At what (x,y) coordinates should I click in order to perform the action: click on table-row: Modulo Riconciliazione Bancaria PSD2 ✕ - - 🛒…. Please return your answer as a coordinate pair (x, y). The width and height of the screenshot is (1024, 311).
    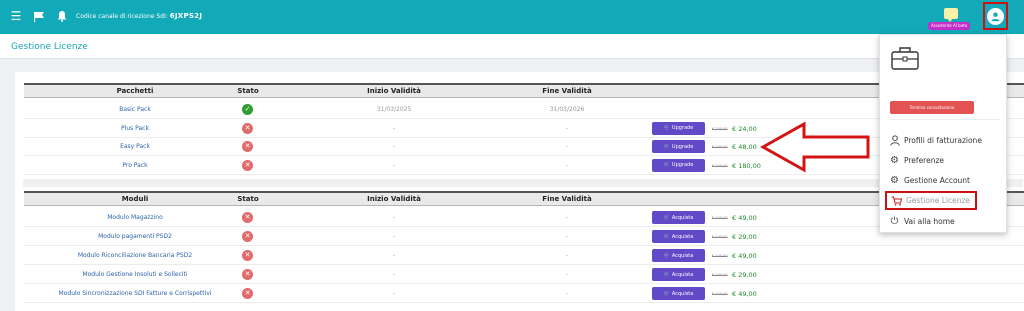
    Looking at the image, I should click on (524, 256).